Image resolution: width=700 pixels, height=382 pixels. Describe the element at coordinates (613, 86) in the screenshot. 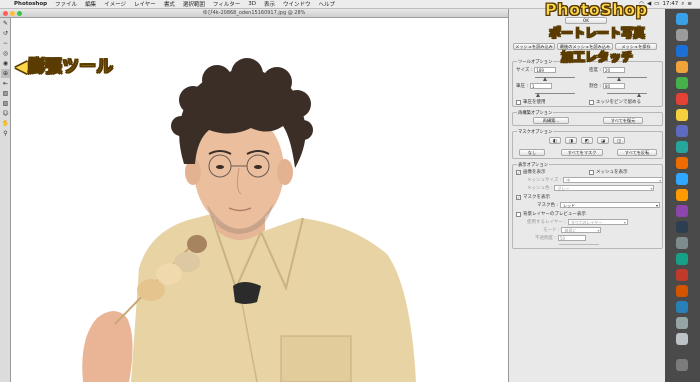

I see `rate-field: 80` at that location.